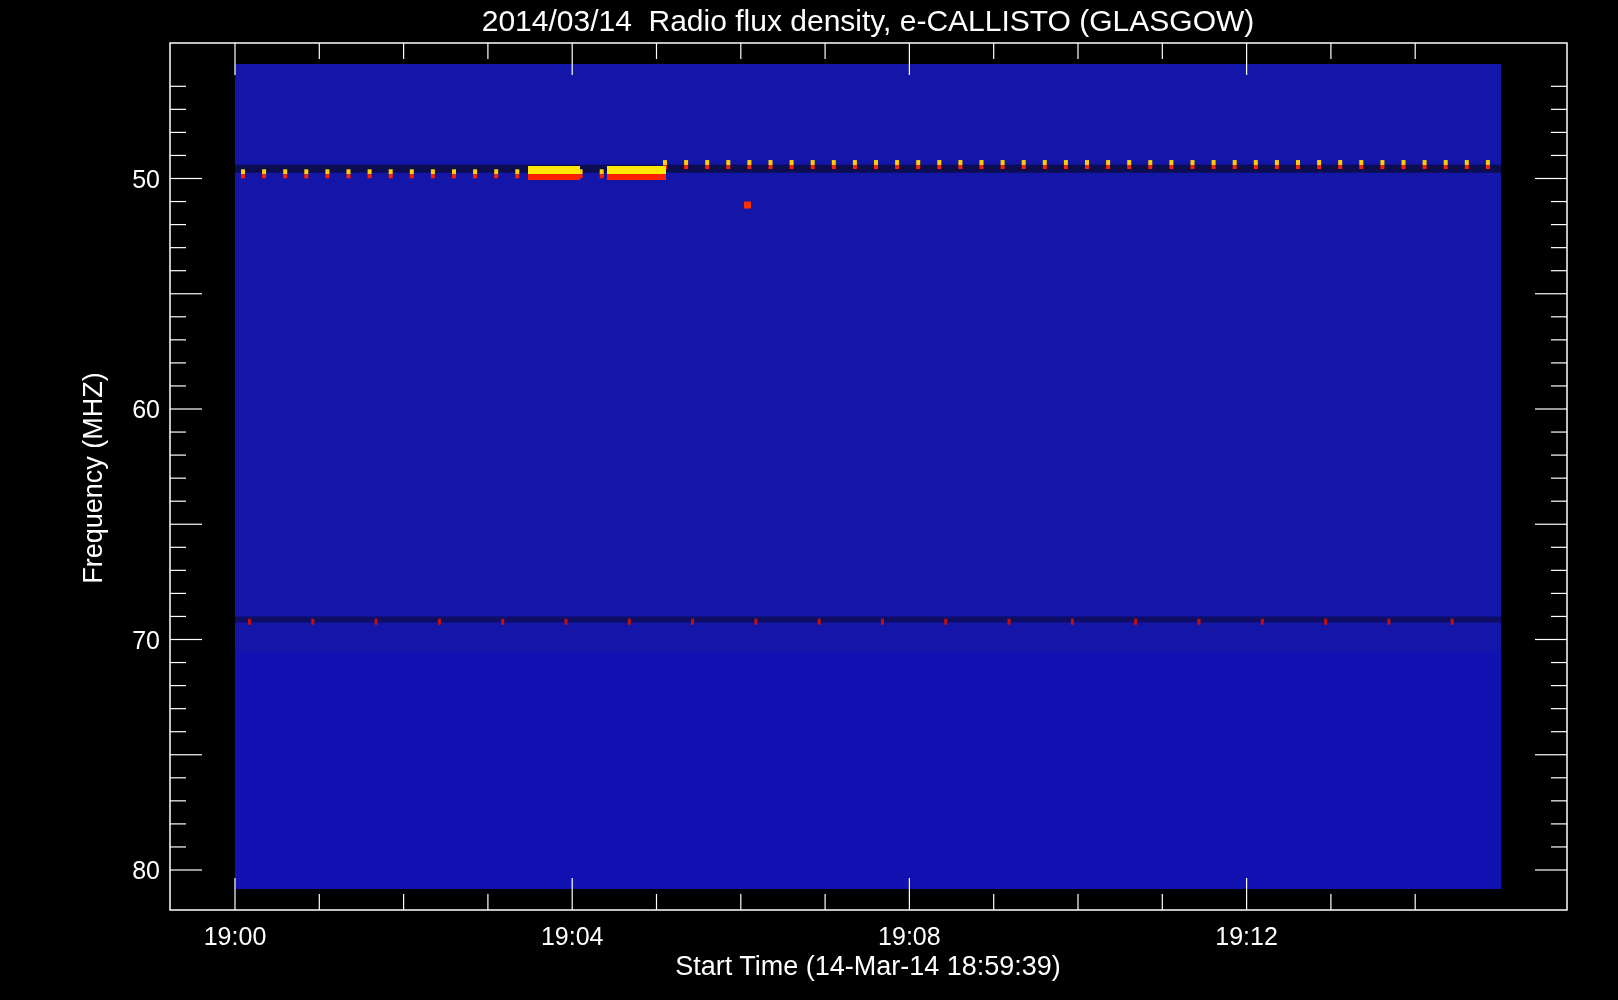 This screenshot has width=1618, height=1000. I want to click on y-tick-label: 80, so click(146, 870).